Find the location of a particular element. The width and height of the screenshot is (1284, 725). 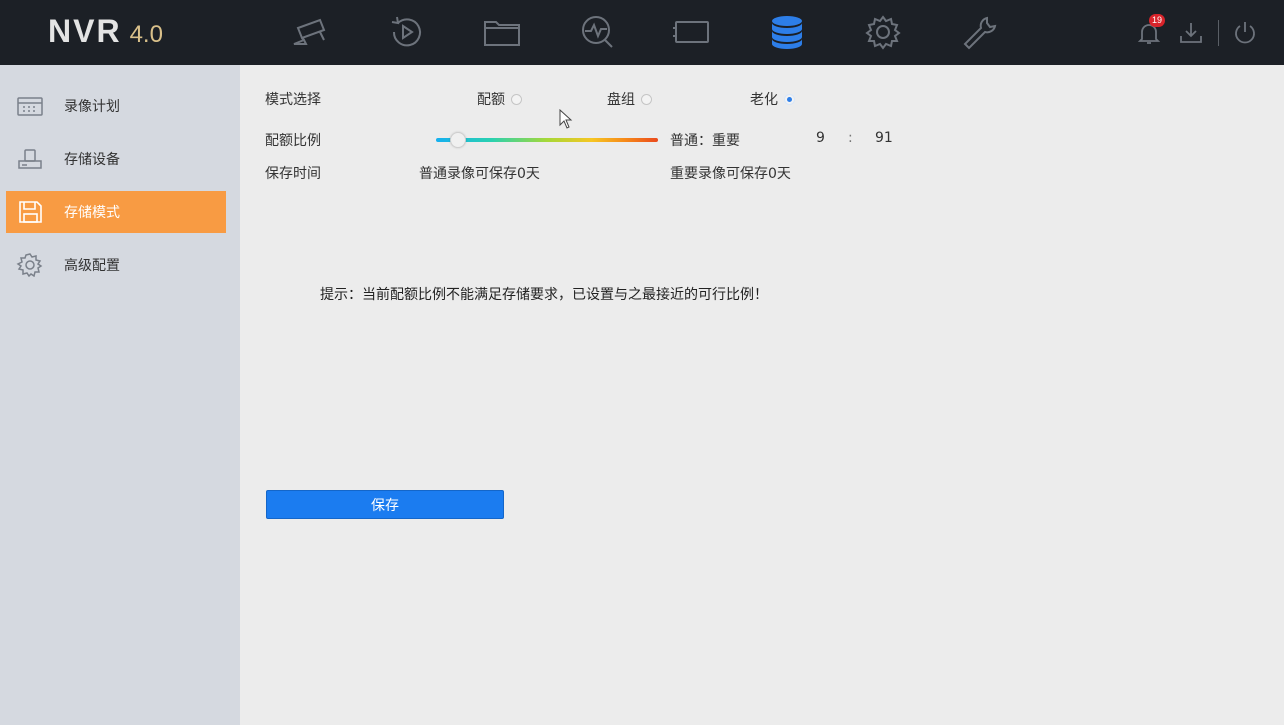

logo-version: 4.0 is located at coordinates (146, 34).